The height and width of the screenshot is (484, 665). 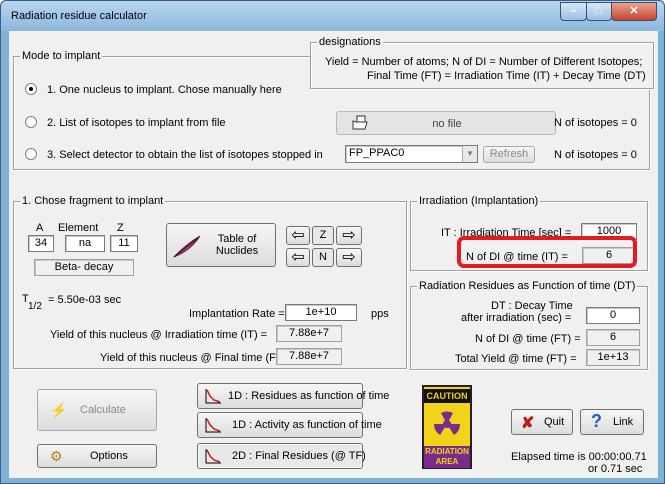 I want to click on decay-time-label-2: after irradiation (sec) =, so click(x=516, y=318).